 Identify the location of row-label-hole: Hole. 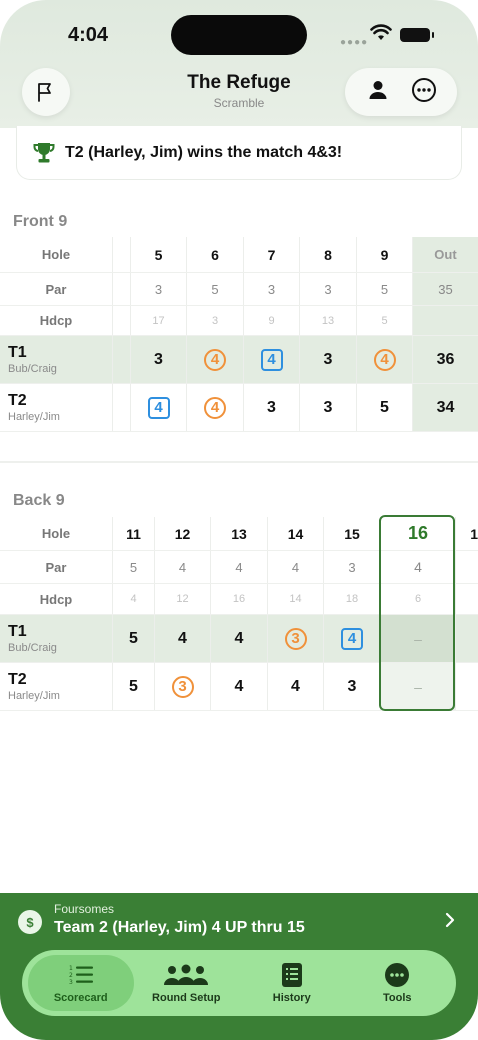
(56, 533).